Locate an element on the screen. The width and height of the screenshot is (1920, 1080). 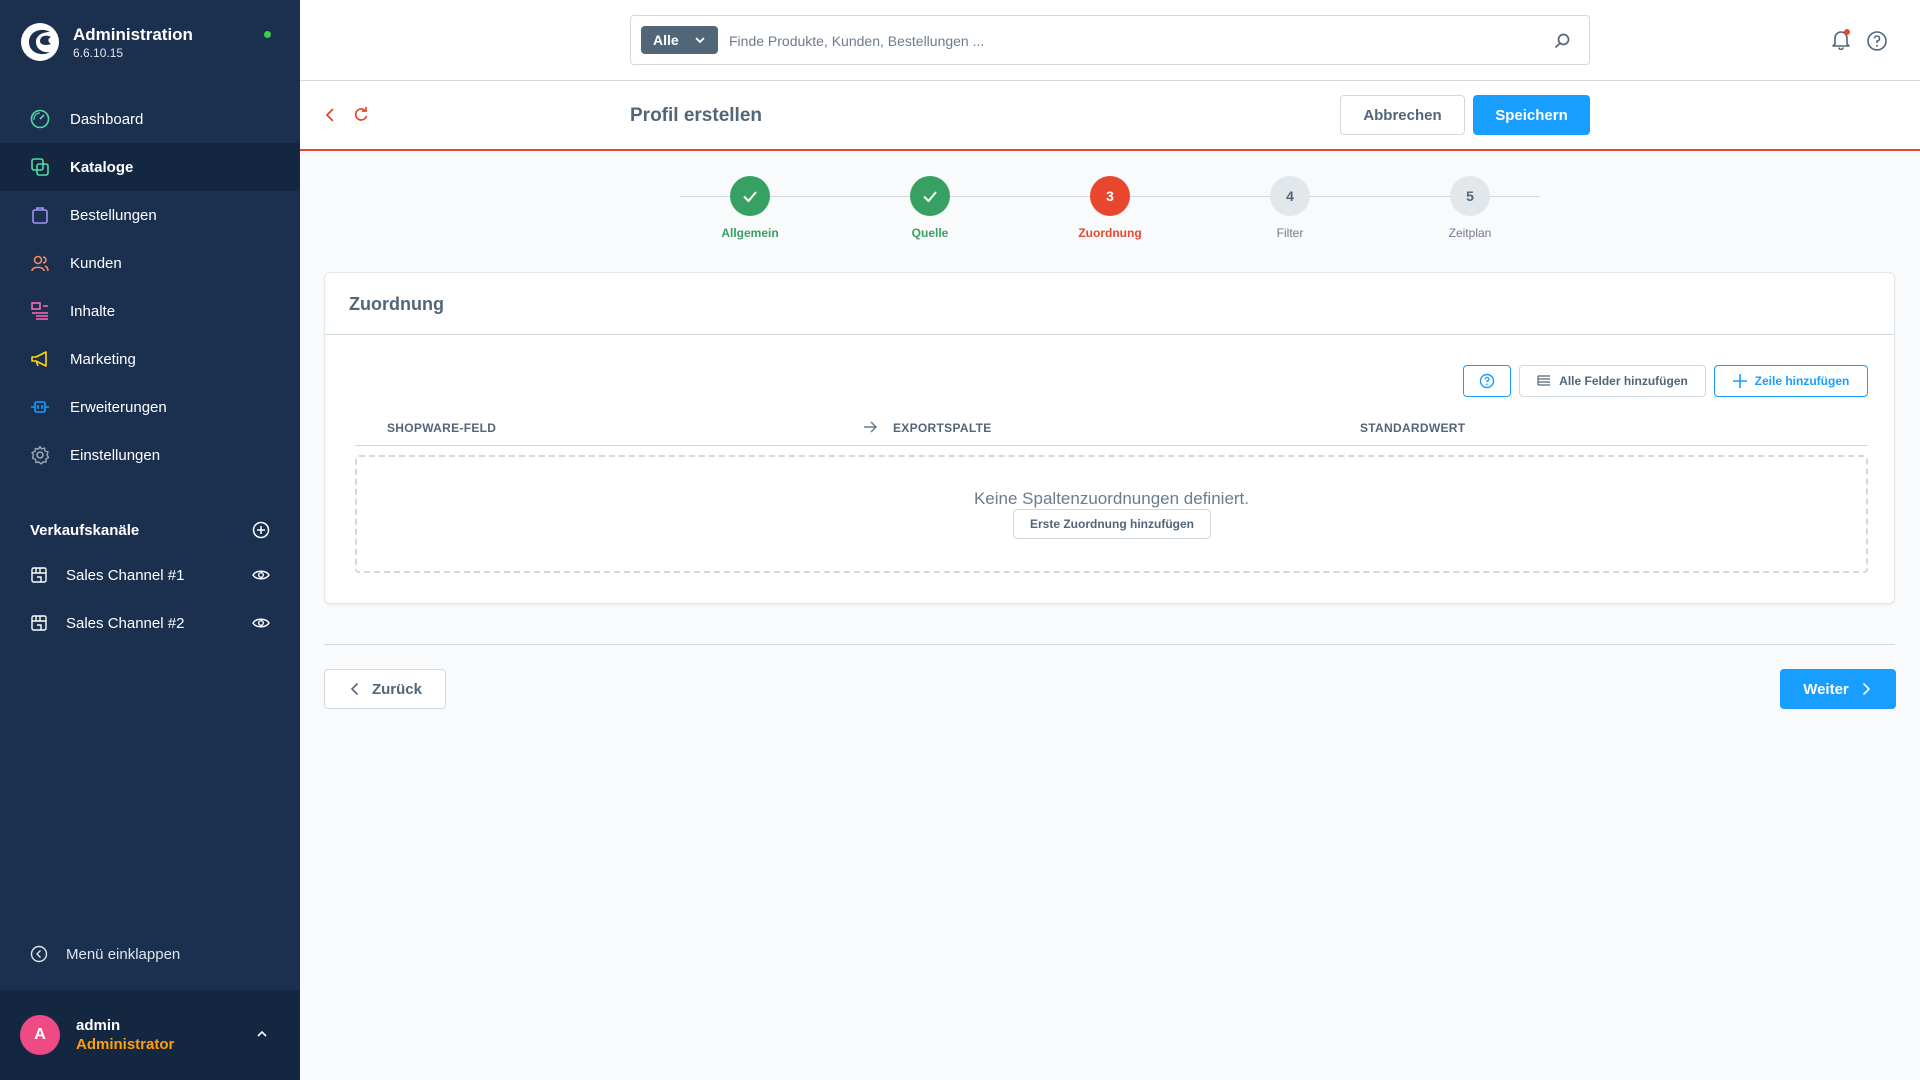
nav-item-inhalte: Inhalte is located at coordinates (150, 311).